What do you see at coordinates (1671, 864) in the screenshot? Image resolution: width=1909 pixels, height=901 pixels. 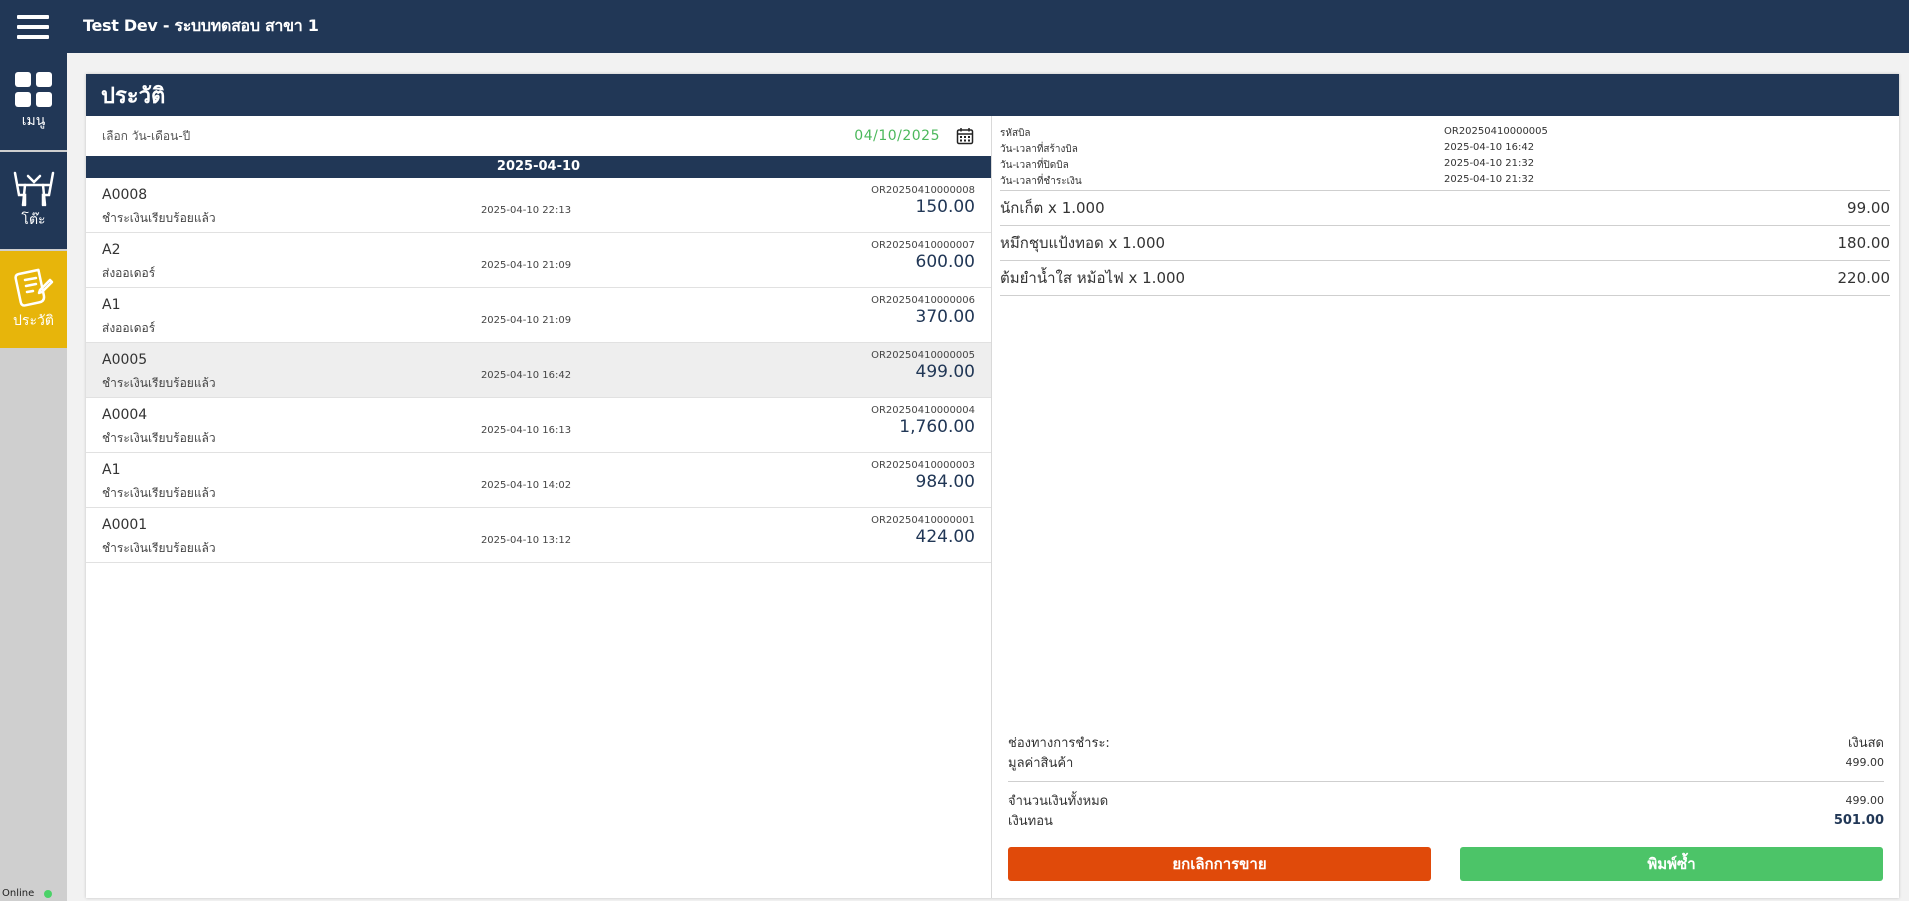 I see `reprint-button: พิมพ์ซ้ำ` at bounding box center [1671, 864].